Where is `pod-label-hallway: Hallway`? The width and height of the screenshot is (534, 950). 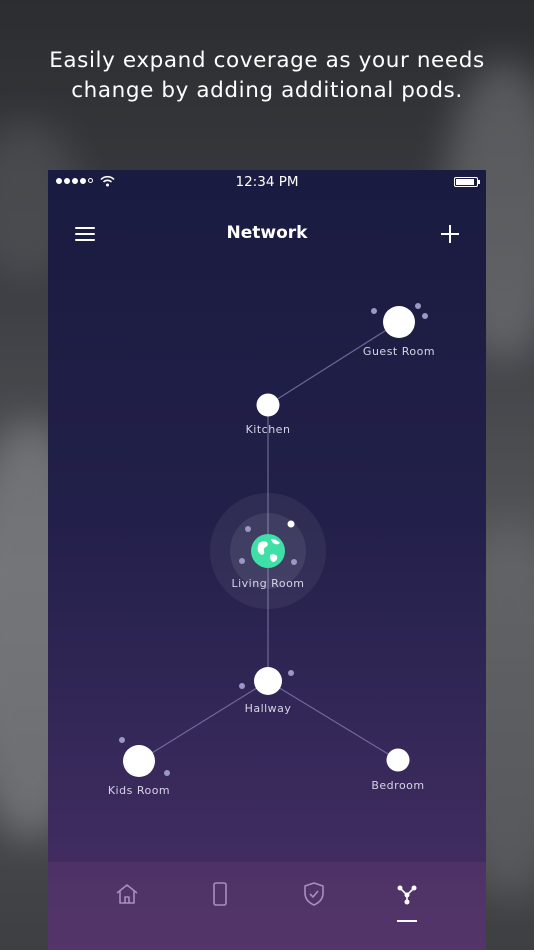
pod-label-hallway: Hallway is located at coordinates (268, 708).